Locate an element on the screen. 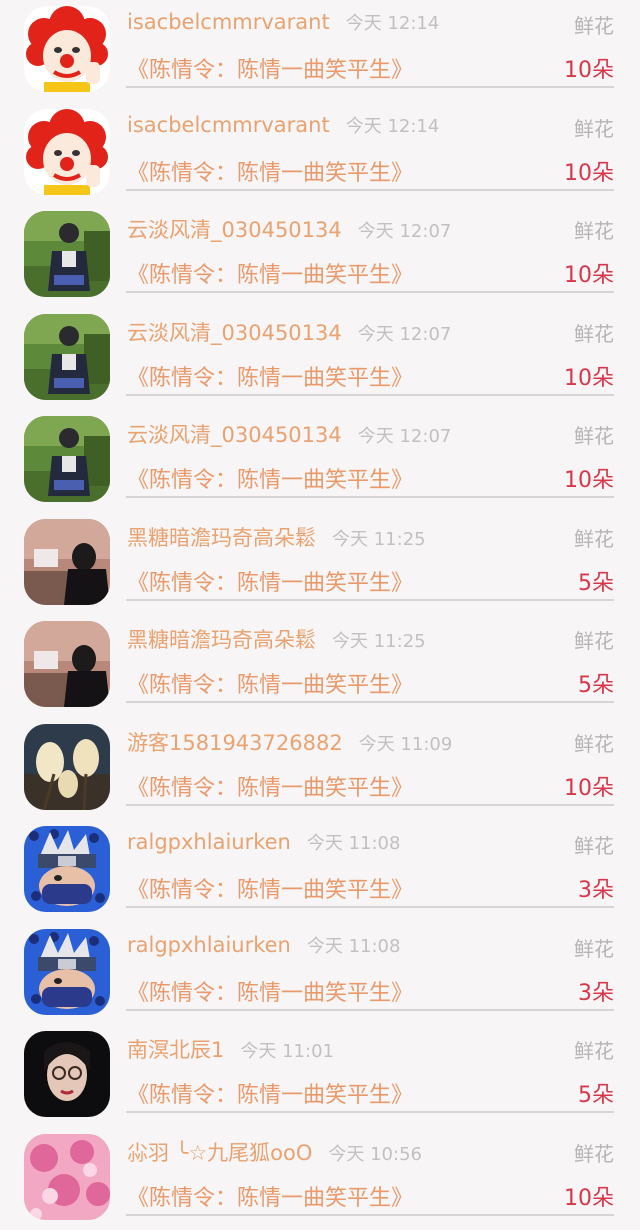  username-line: 游客1581943726882 今天 11:09 is located at coordinates (289, 742).